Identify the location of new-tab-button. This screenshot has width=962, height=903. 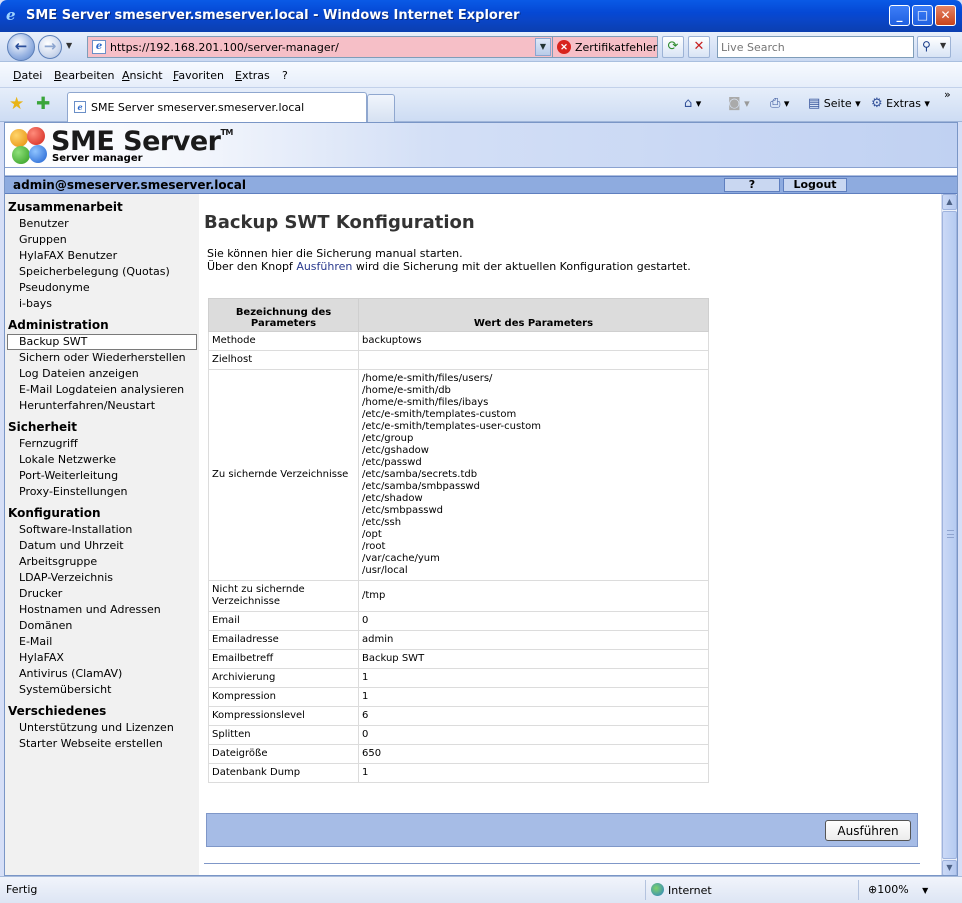
(381, 108).